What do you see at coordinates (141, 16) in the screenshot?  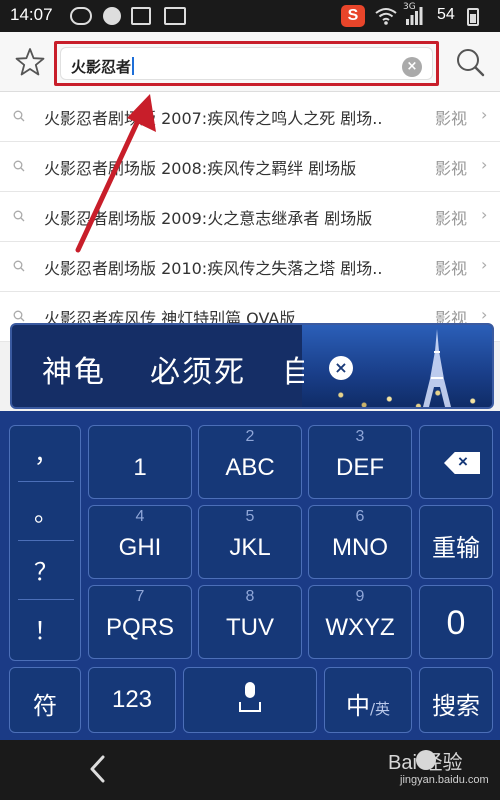 I see `picture-icon` at bounding box center [141, 16].